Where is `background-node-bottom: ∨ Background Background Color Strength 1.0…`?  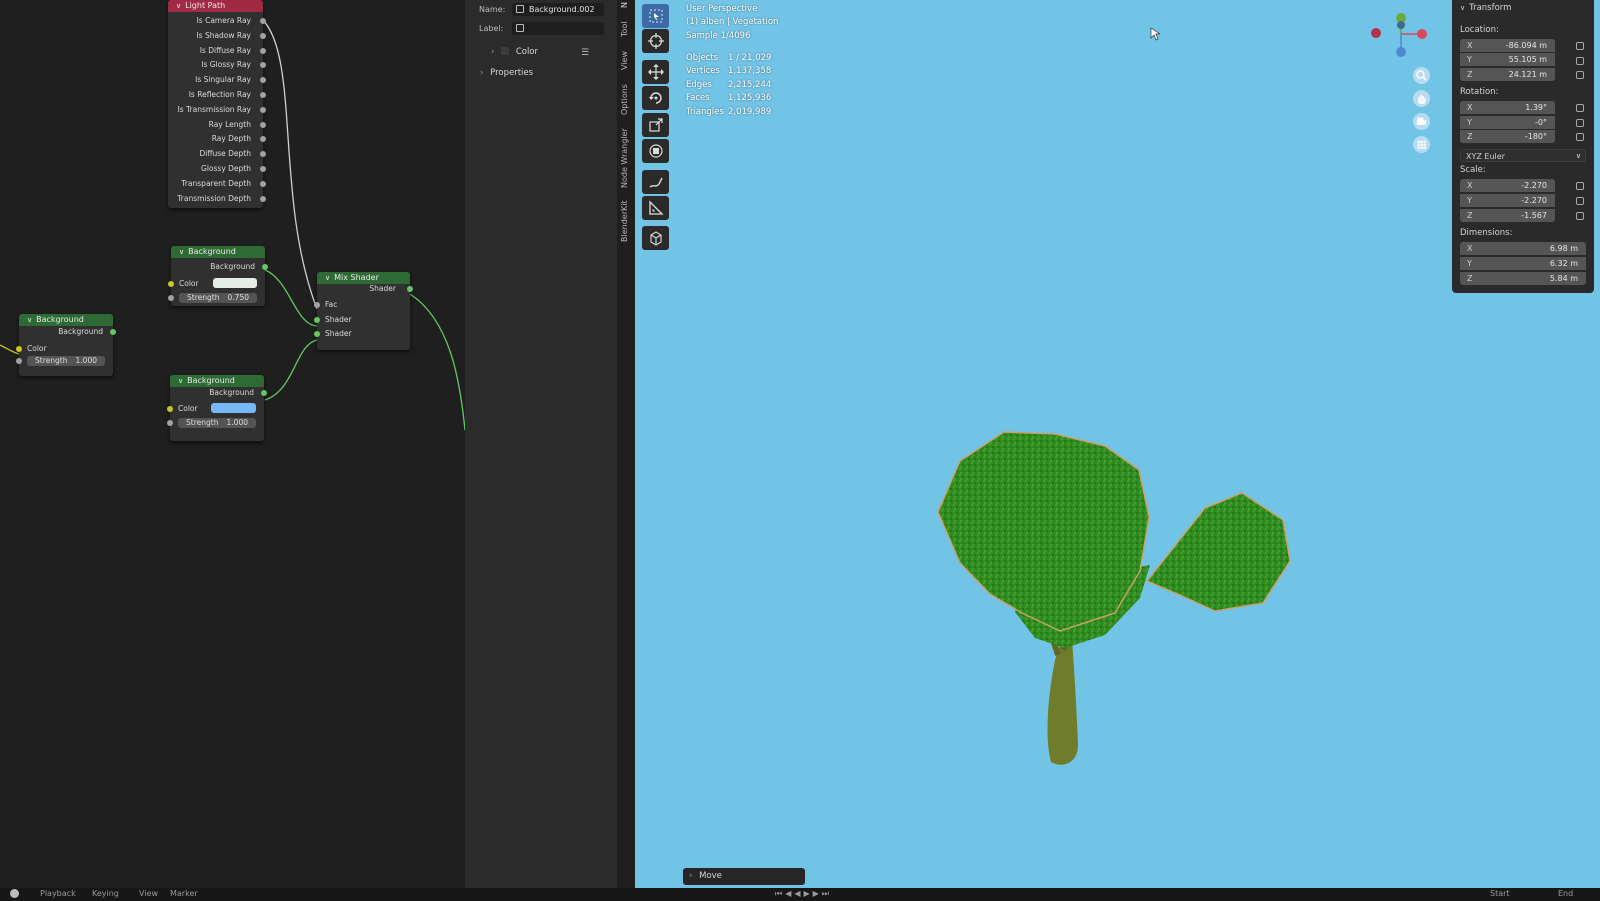
background-node-bottom: ∨ Background Background Color Strength 1.0… is located at coordinates (217, 408).